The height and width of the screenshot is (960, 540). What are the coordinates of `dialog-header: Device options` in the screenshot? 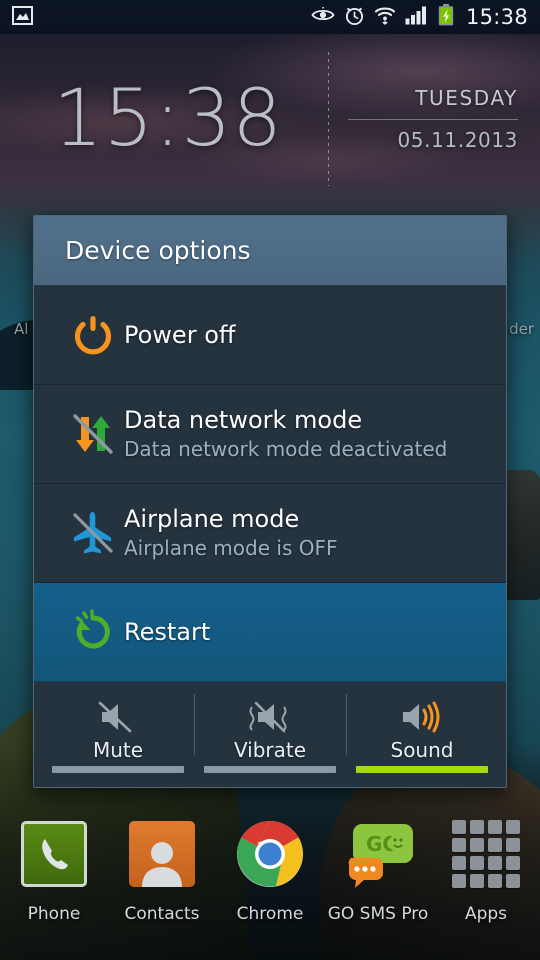 It's located at (270, 251).